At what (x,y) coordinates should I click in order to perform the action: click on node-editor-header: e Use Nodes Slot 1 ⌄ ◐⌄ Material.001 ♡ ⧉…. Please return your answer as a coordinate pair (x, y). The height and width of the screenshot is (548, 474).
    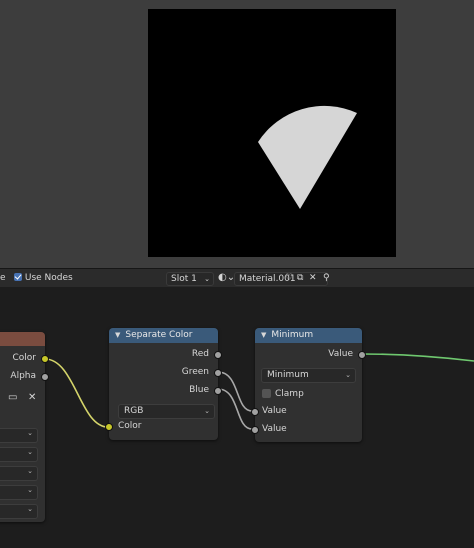
    Looking at the image, I should click on (237, 278).